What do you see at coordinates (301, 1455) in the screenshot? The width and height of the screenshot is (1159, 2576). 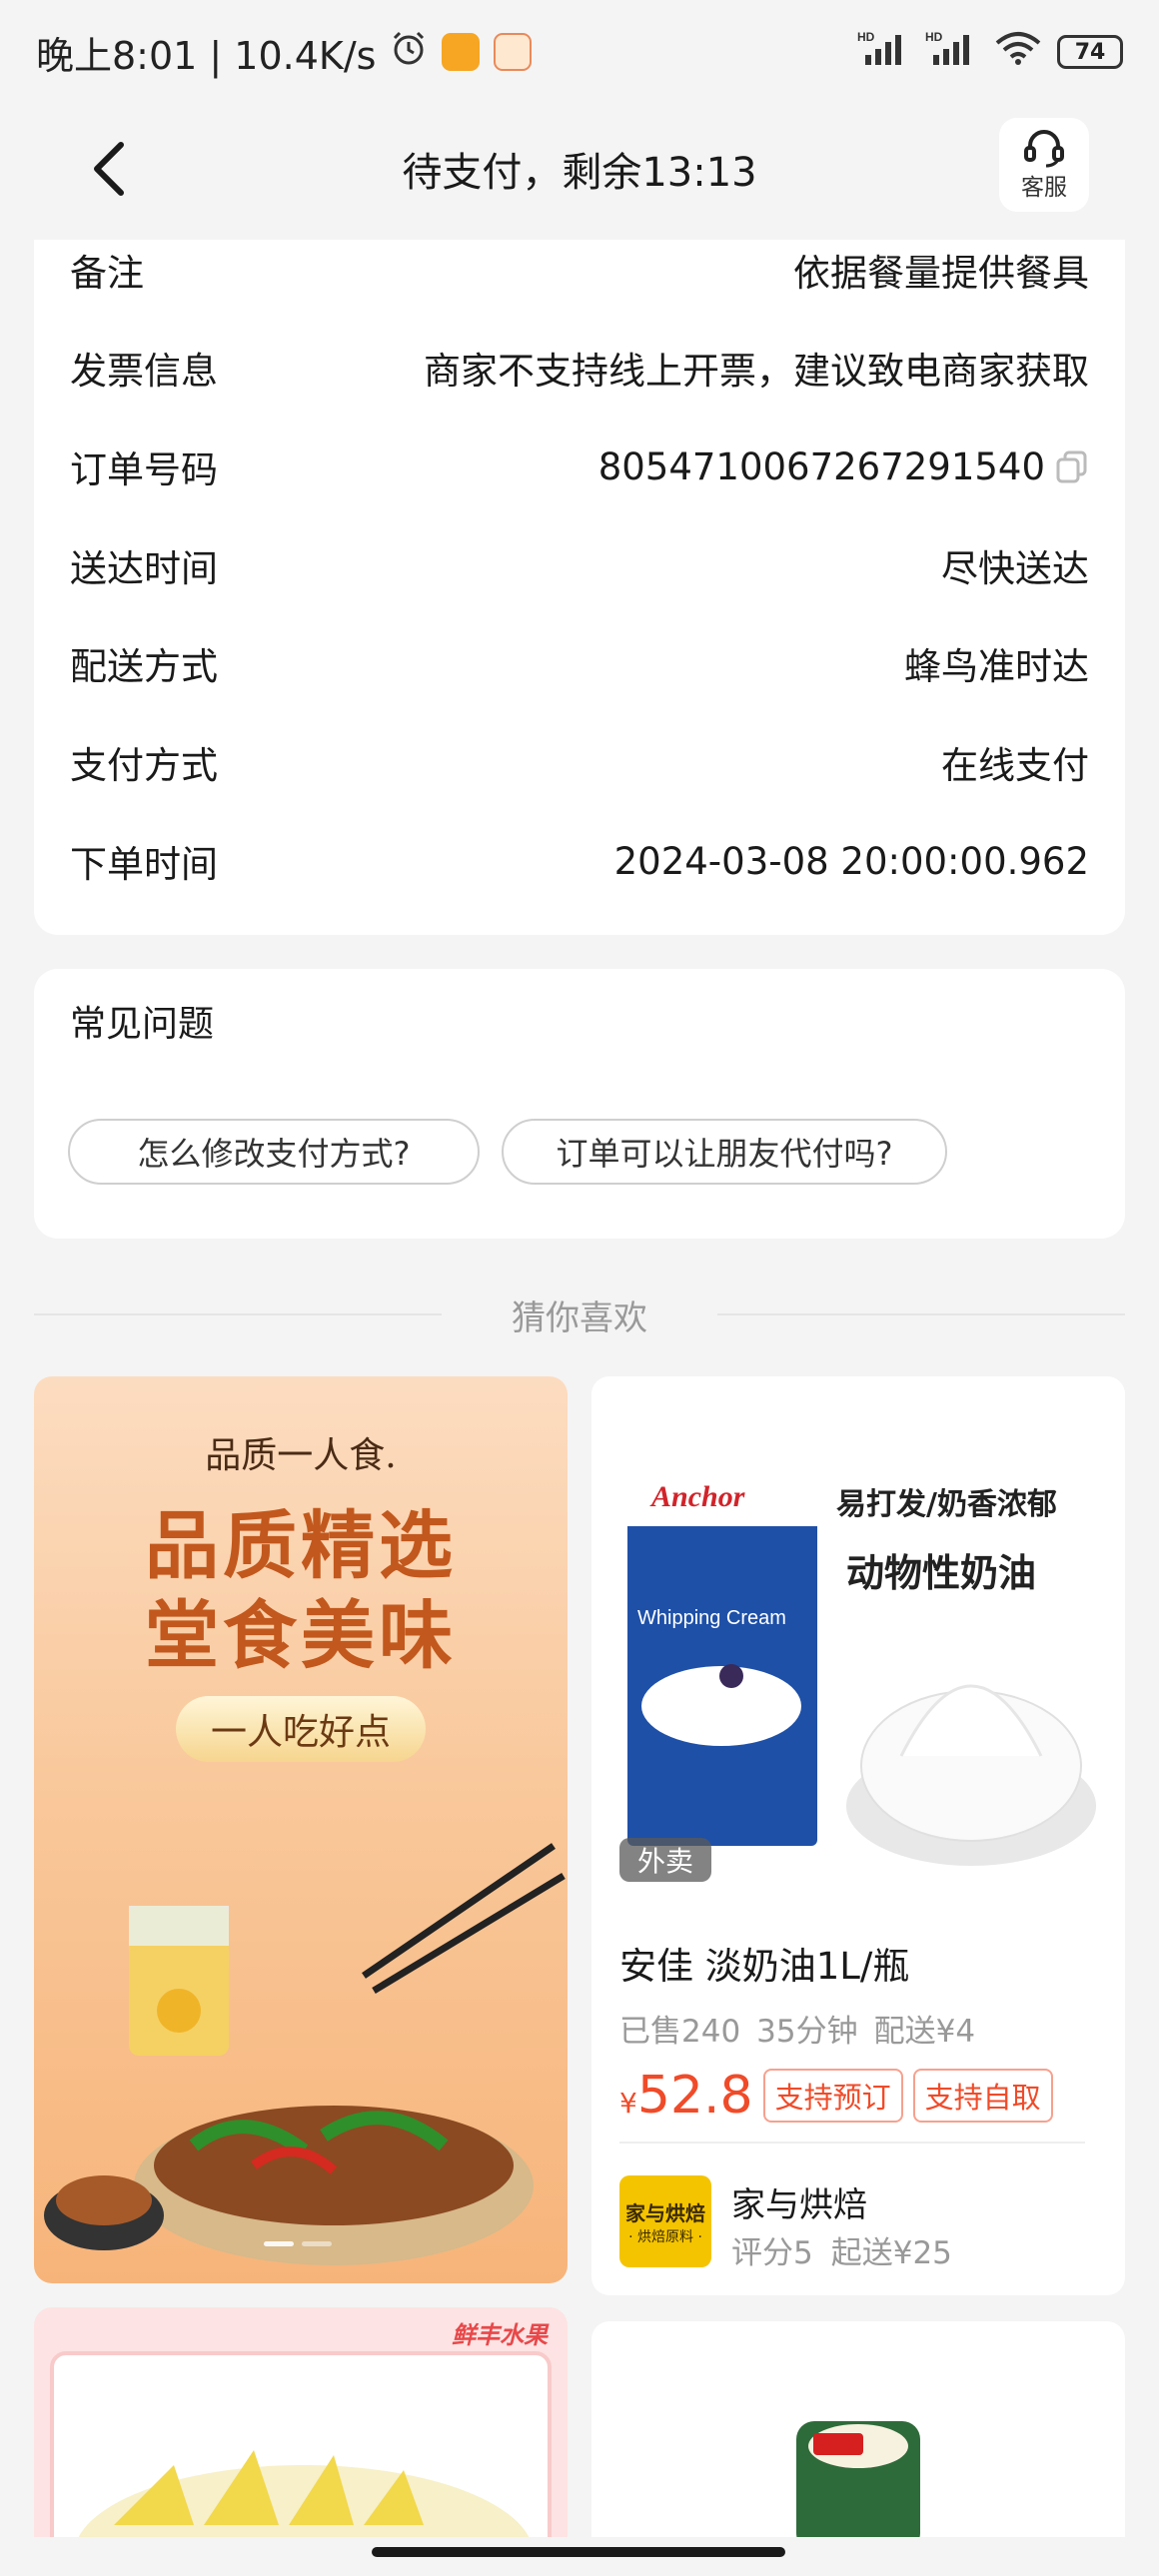 I see `banner-brand: 品质一人食.` at bounding box center [301, 1455].